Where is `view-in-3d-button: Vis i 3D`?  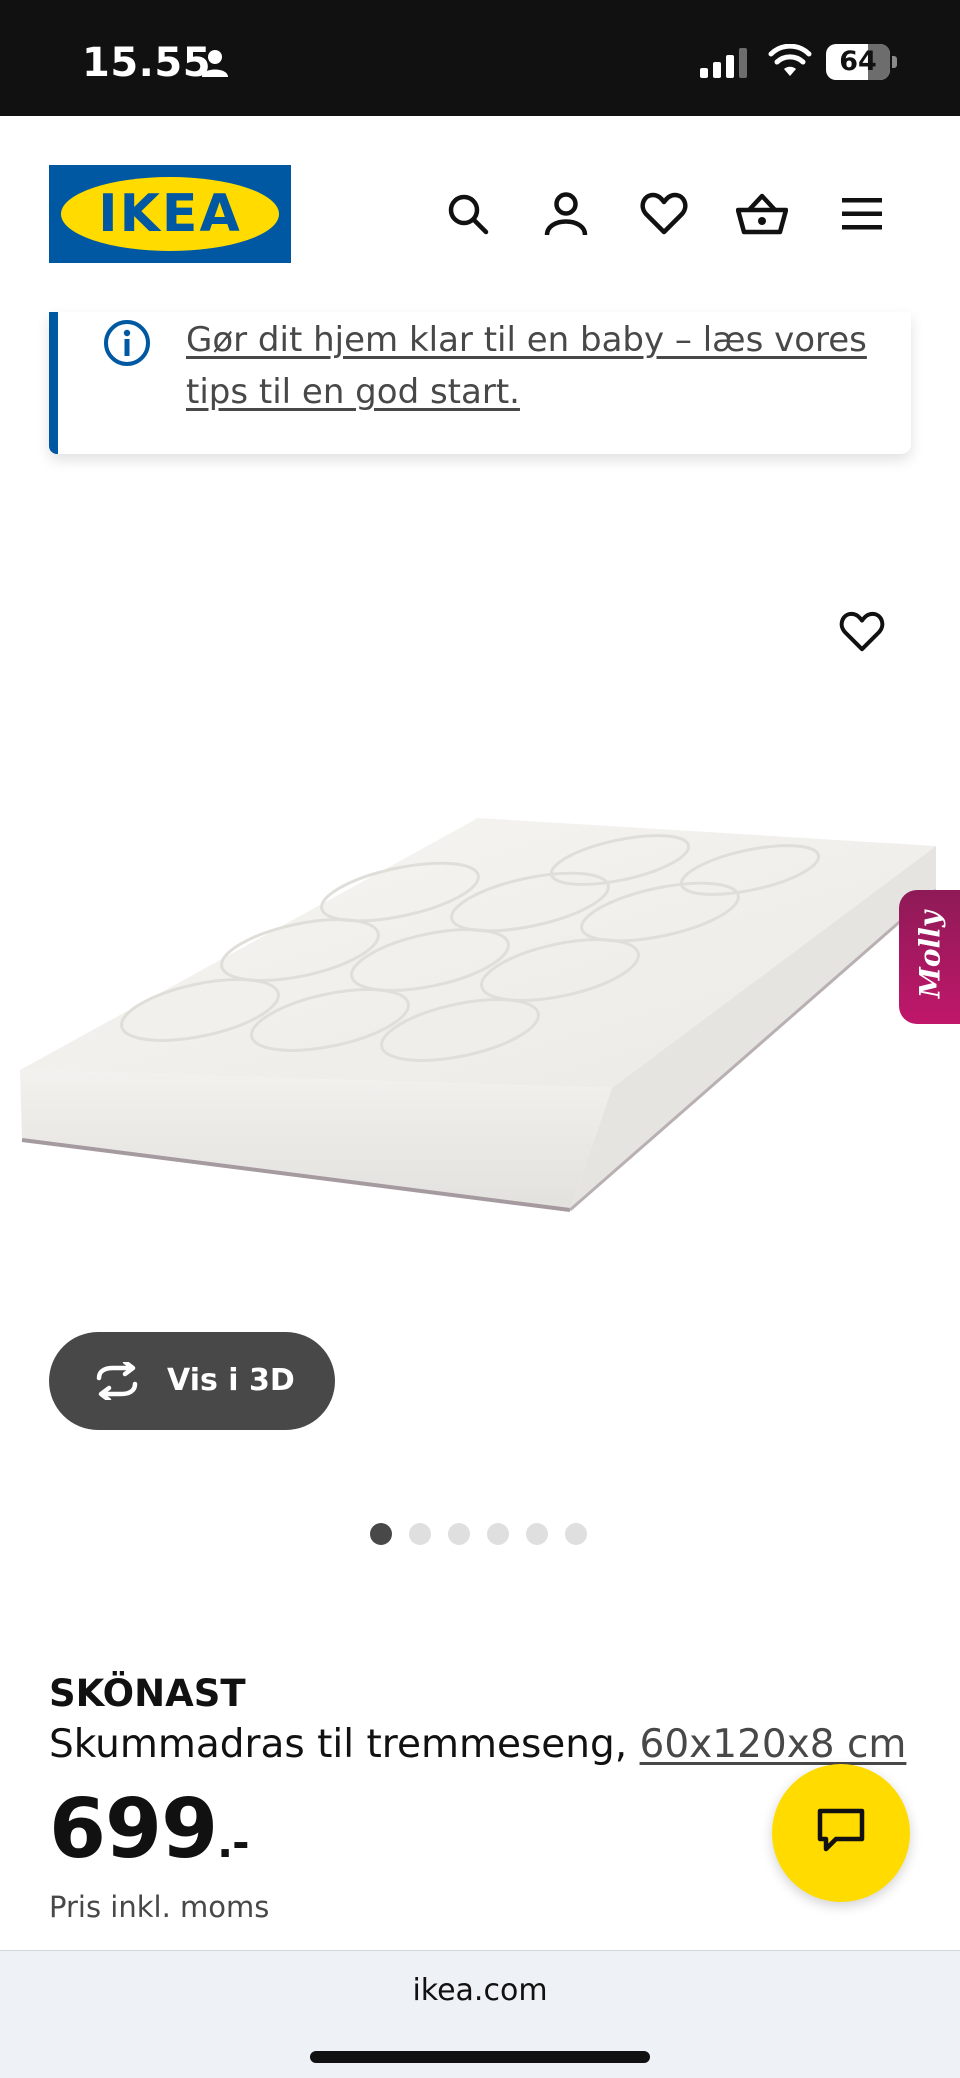
view-in-3d-button: Vis i 3D is located at coordinates (192, 1381).